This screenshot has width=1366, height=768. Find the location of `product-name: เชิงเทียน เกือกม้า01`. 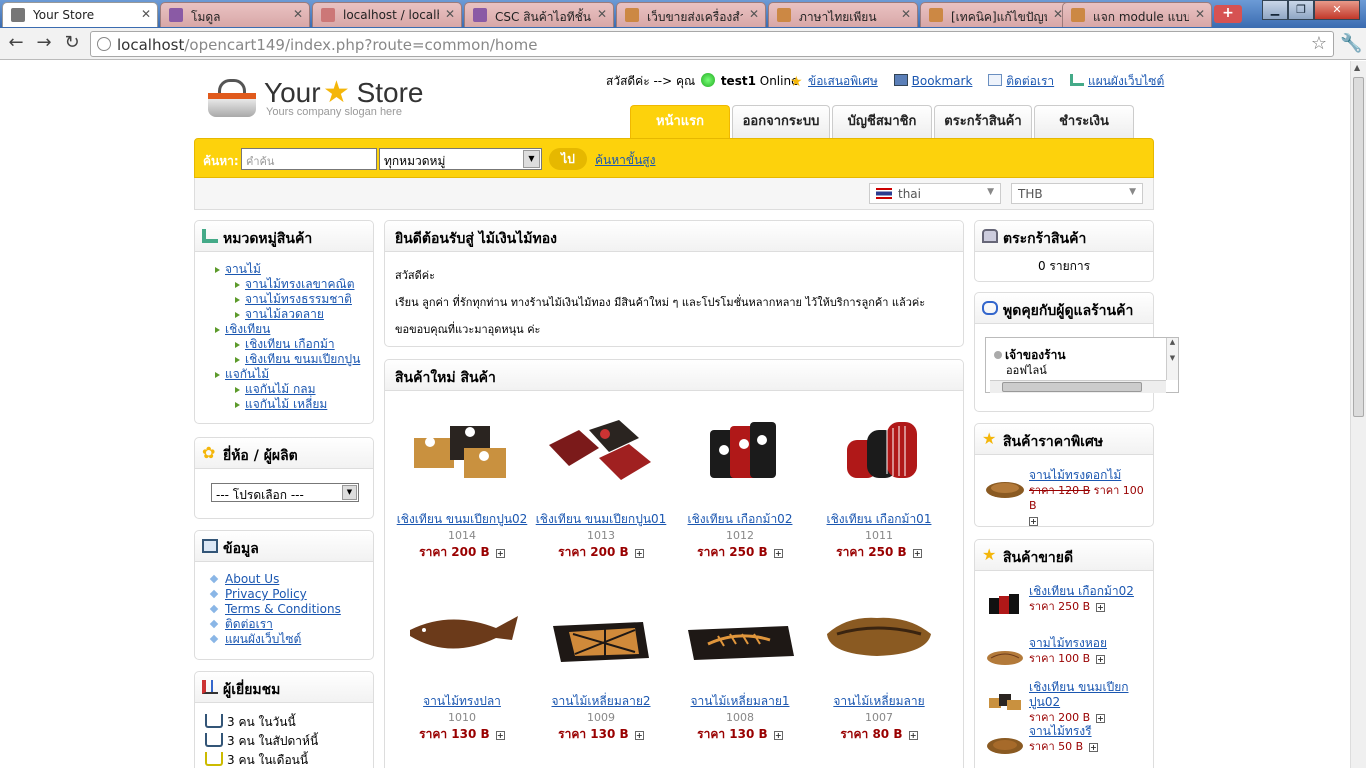

product-name: เชิงเทียน เกือกม้า01 is located at coordinates (879, 519).